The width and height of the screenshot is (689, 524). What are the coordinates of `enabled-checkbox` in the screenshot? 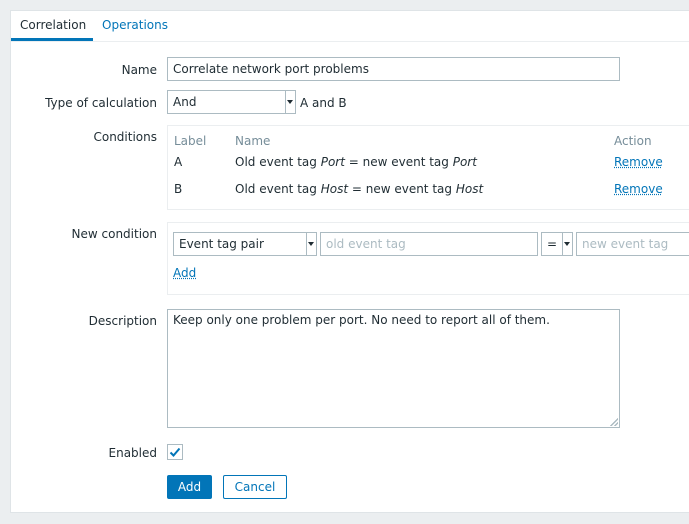 It's located at (175, 452).